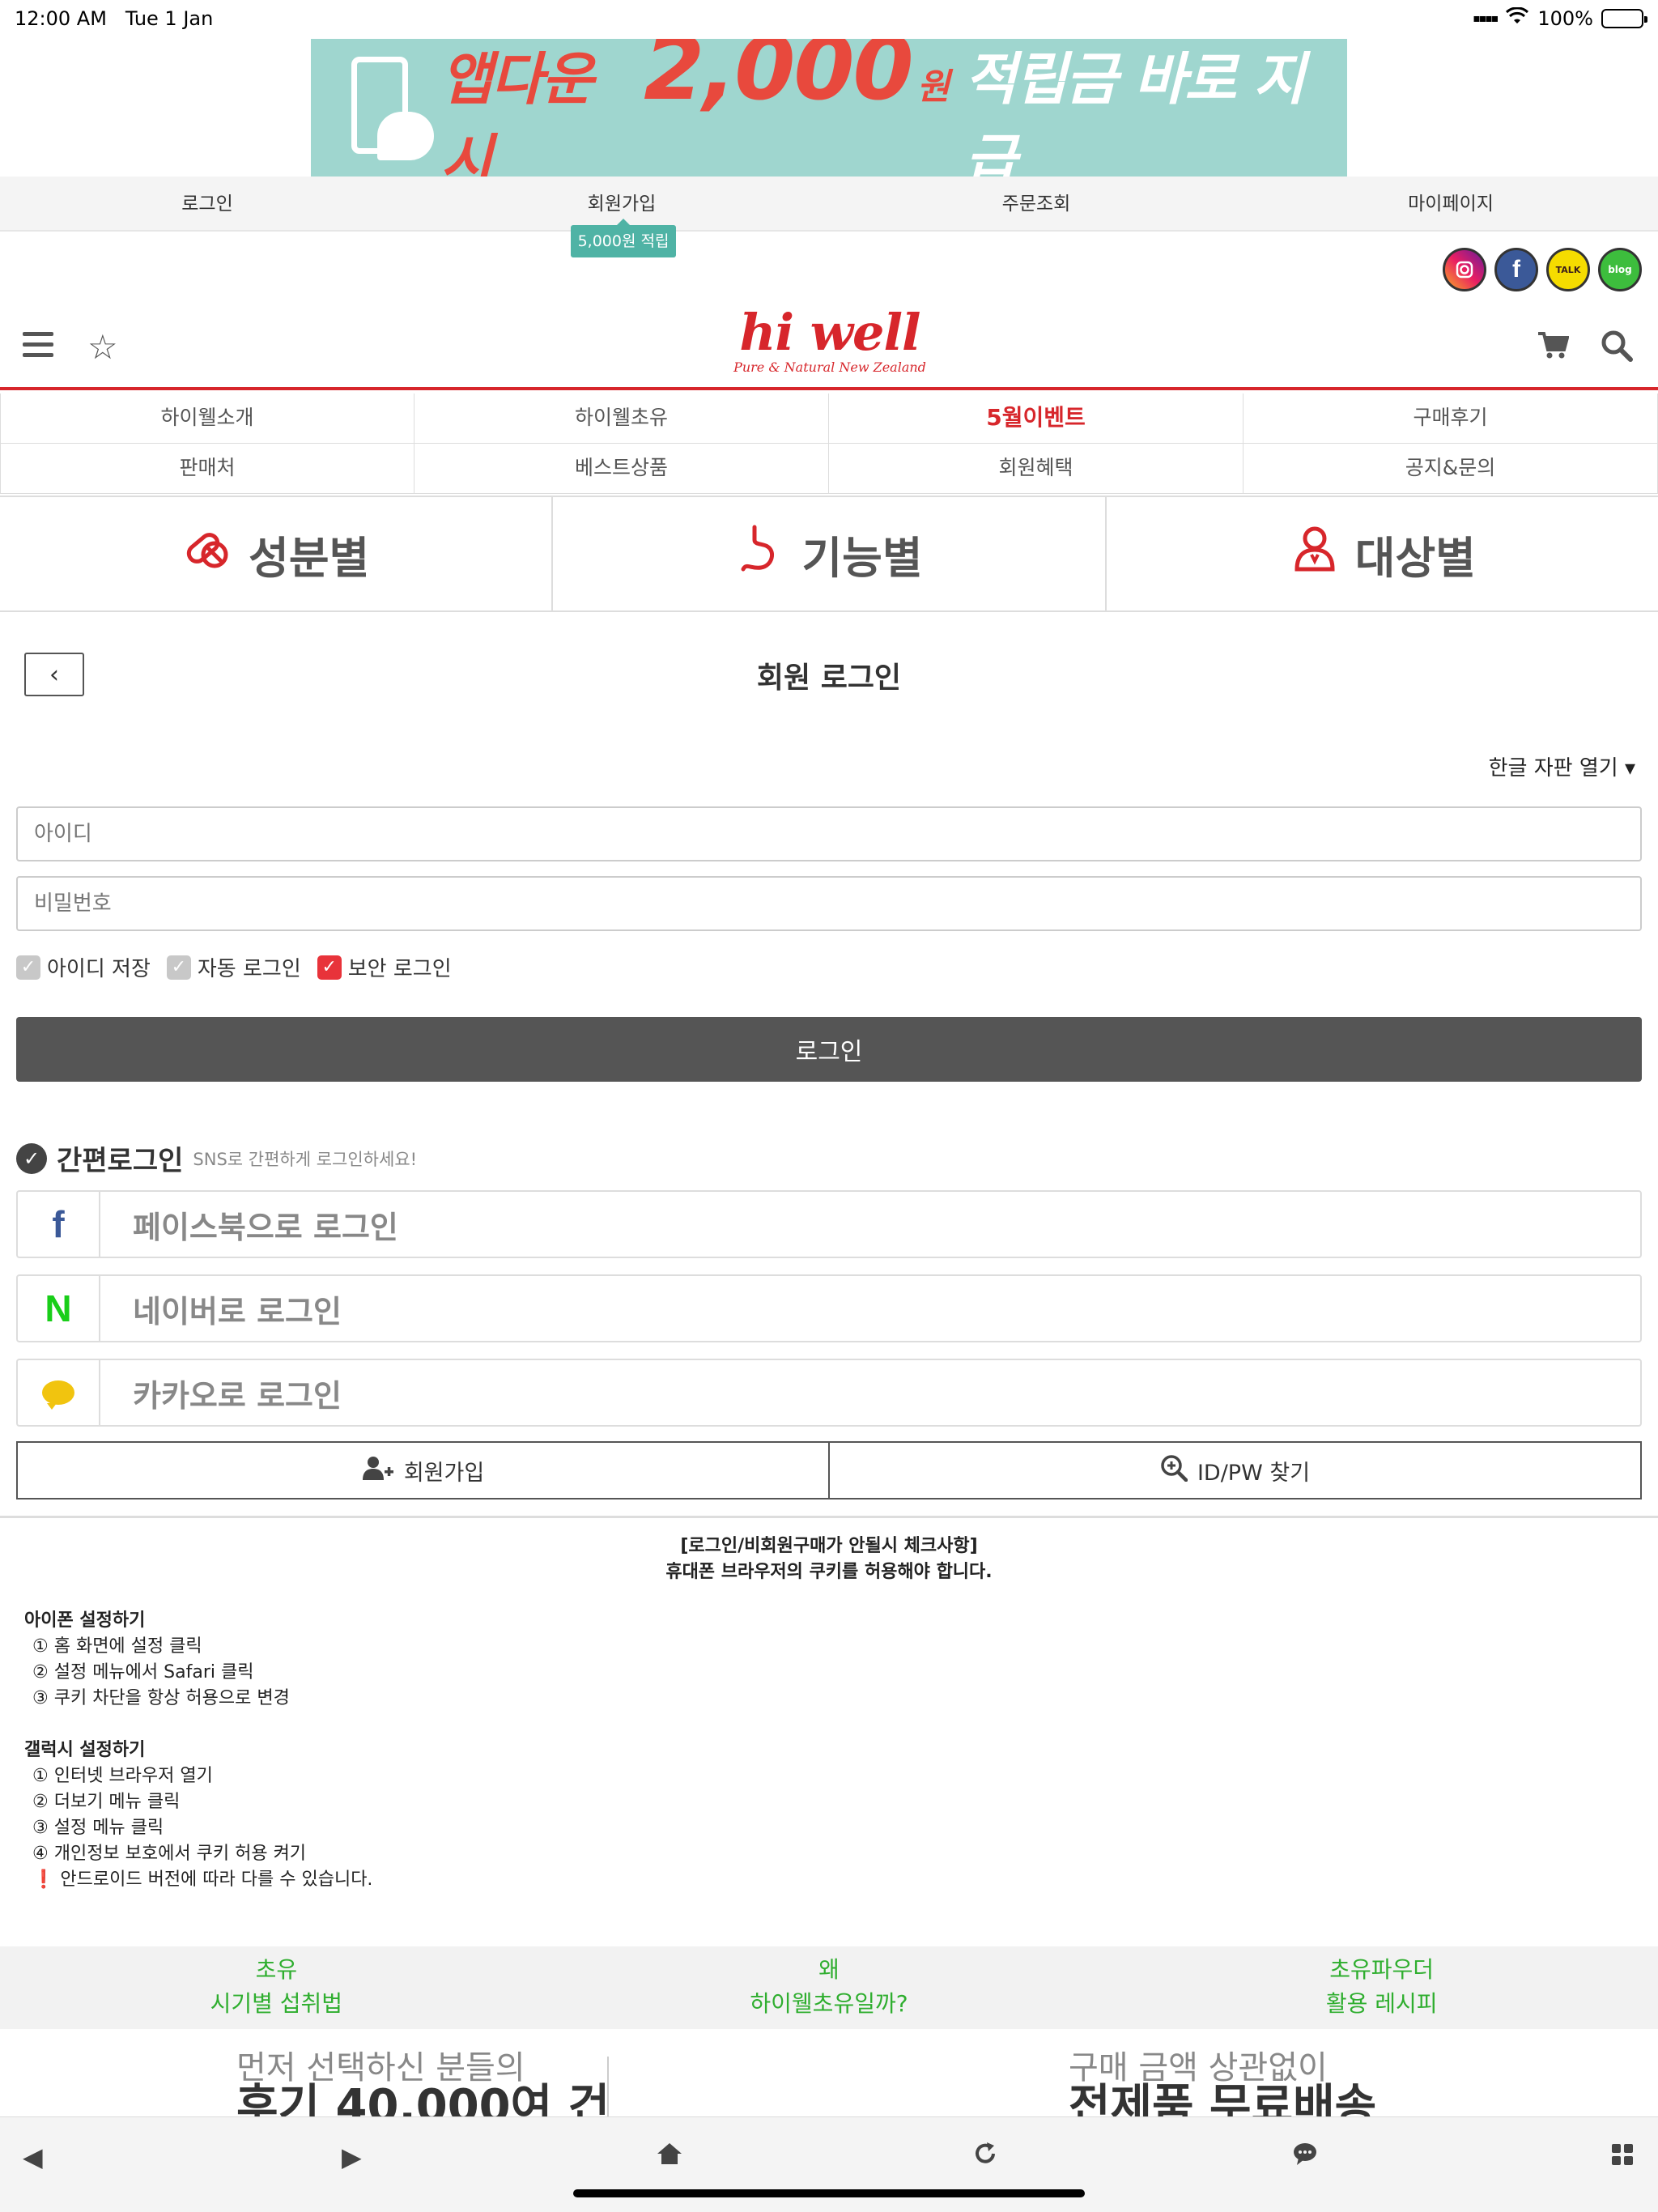 This screenshot has height=2212, width=1658. What do you see at coordinates (933, 87) in the screenshot?
I see `banner-currency: 원` at bounding box center [933, 87].